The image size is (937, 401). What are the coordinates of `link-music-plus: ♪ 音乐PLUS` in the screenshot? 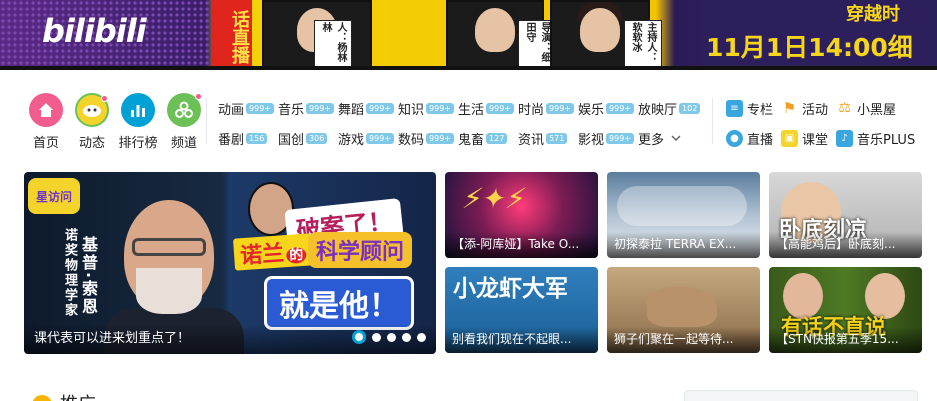 It's located at (881, 138).